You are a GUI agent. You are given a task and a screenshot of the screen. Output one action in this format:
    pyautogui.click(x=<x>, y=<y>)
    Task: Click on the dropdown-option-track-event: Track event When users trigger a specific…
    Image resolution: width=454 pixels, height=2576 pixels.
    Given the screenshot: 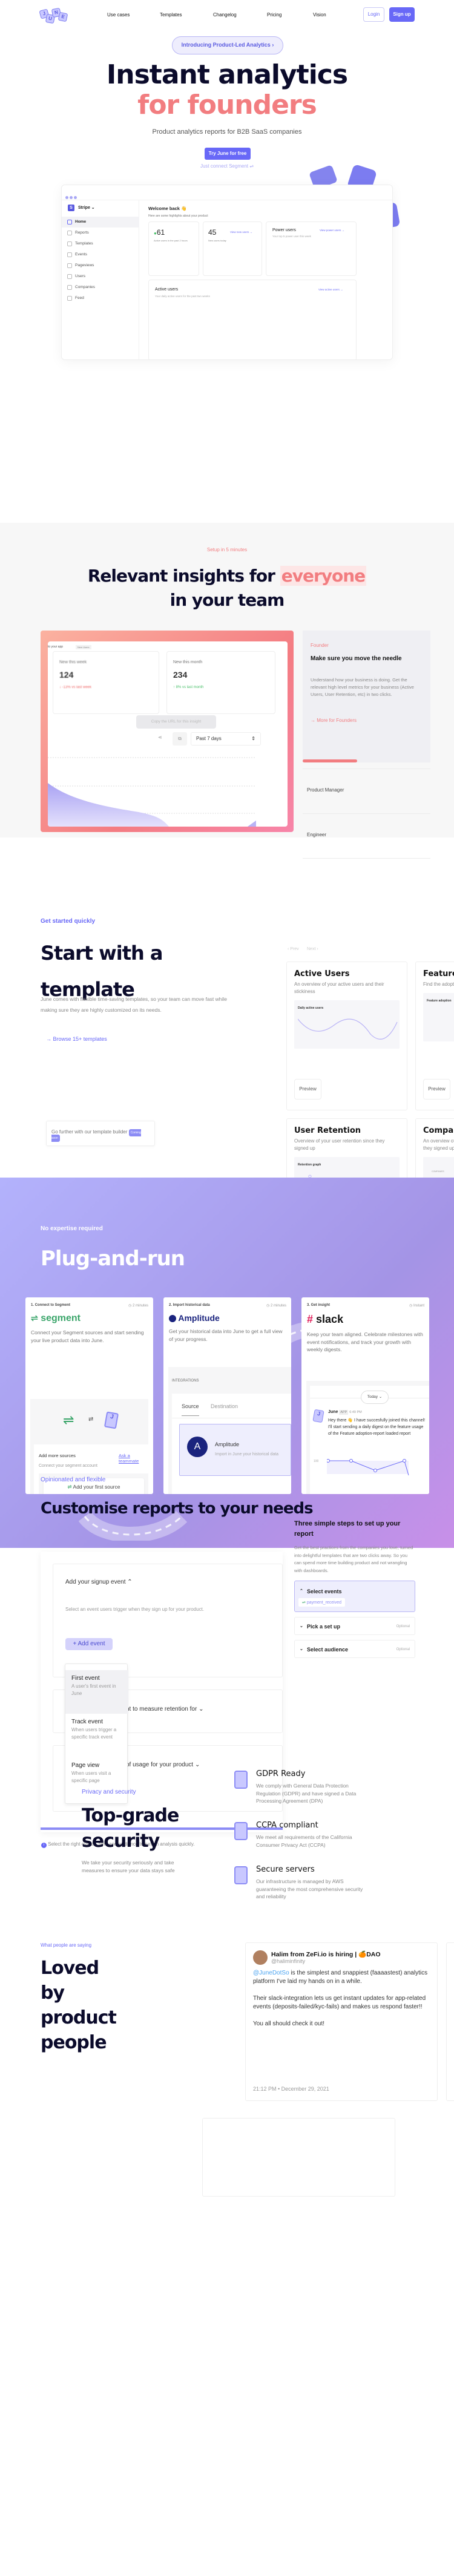 What is the action you would take?
    pyautogui.click(x=96, y=1730)
    